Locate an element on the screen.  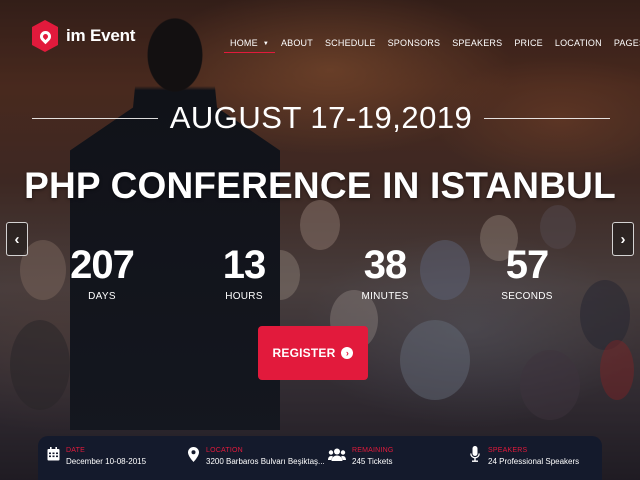
nav-label: PRICE is located at coordinates (528, 43).